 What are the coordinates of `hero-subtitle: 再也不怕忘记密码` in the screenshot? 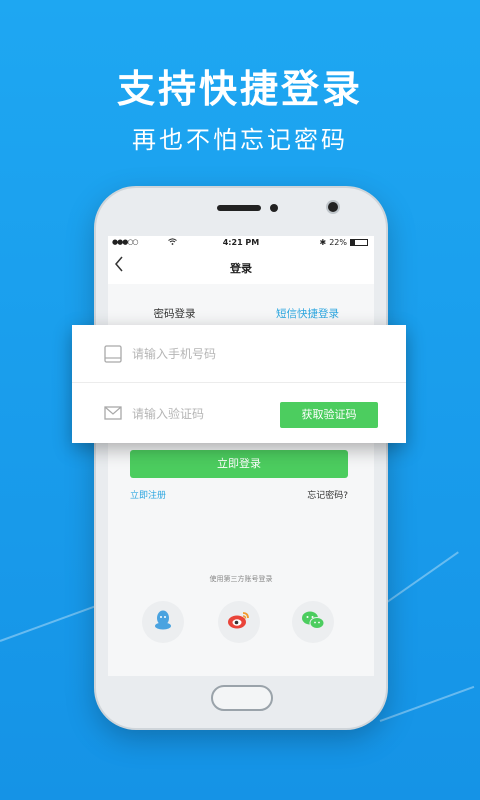 It's located at (240, 140).